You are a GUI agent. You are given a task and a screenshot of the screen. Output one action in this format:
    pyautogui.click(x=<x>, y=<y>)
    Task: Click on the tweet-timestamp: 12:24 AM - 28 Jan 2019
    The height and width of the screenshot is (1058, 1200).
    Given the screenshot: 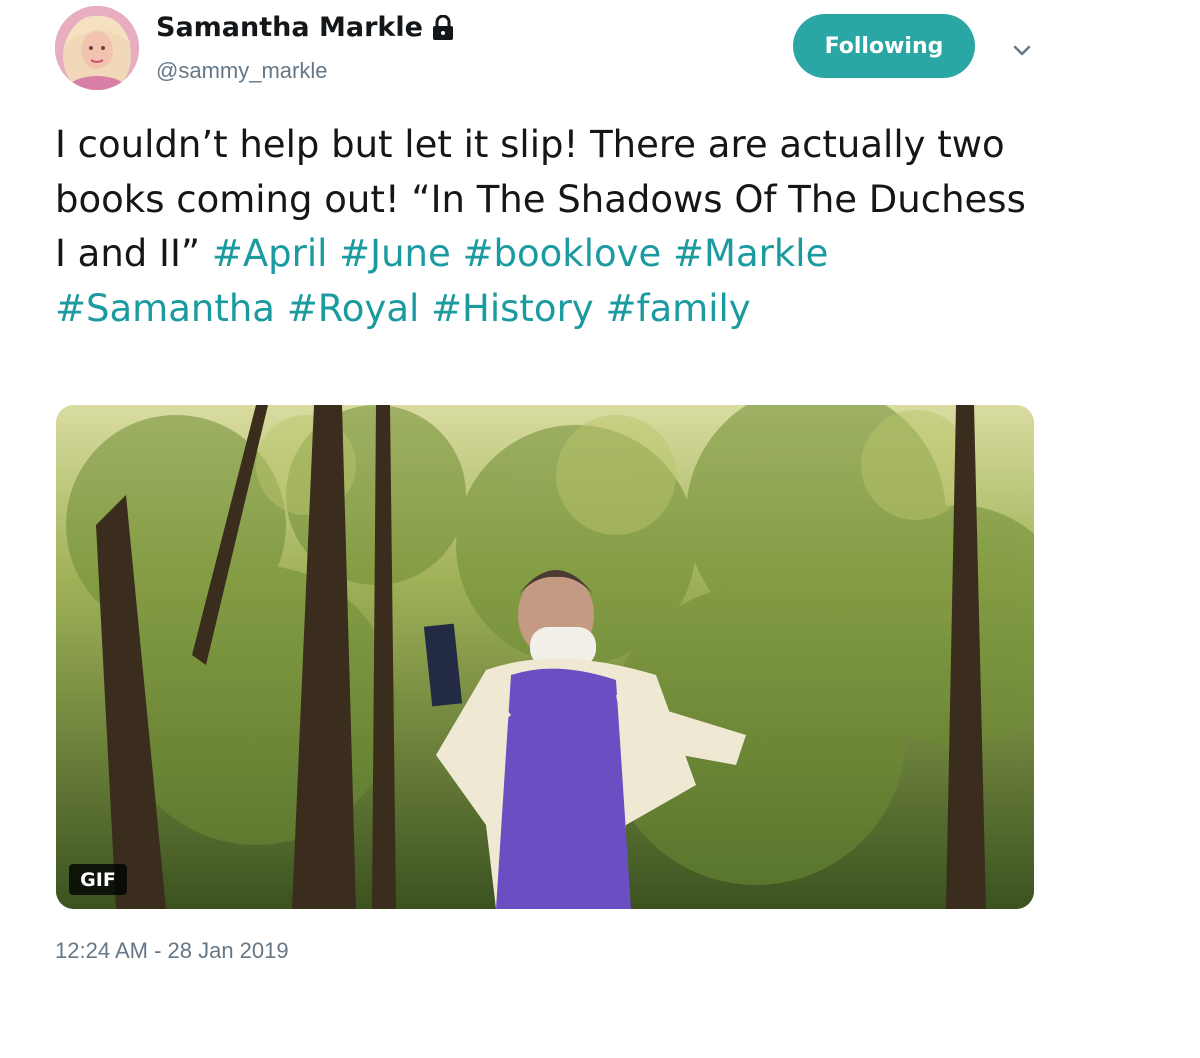 What is the action you would take?
    pyautogui.click(x=172, y=951)
    